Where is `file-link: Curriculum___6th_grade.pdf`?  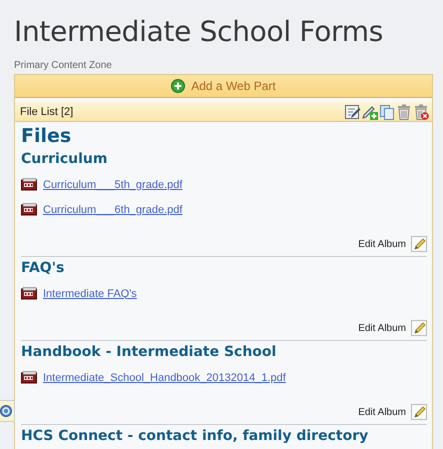 file-link: Curriculum___6th_grade.pdf is located at coordinates (112, 210).